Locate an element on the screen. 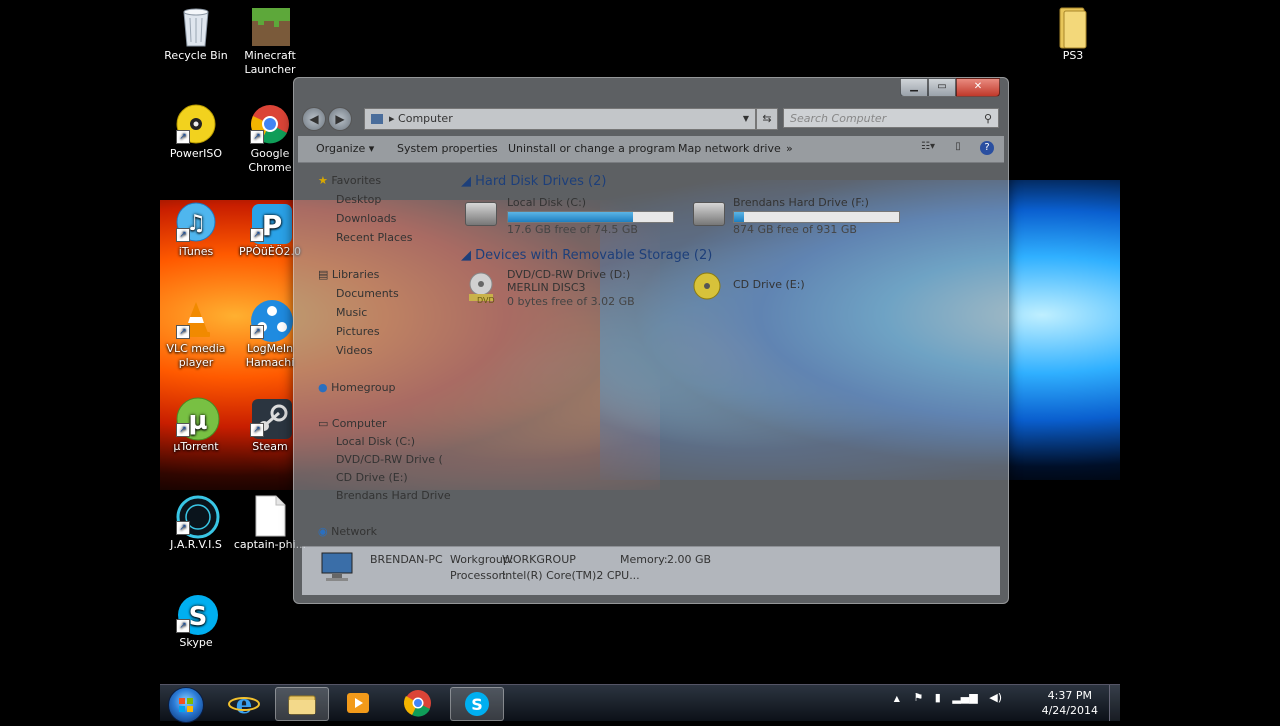 This screenshot has height=726, width=1280. nav-desktop: Desktop is located at coordinates (358, 199).